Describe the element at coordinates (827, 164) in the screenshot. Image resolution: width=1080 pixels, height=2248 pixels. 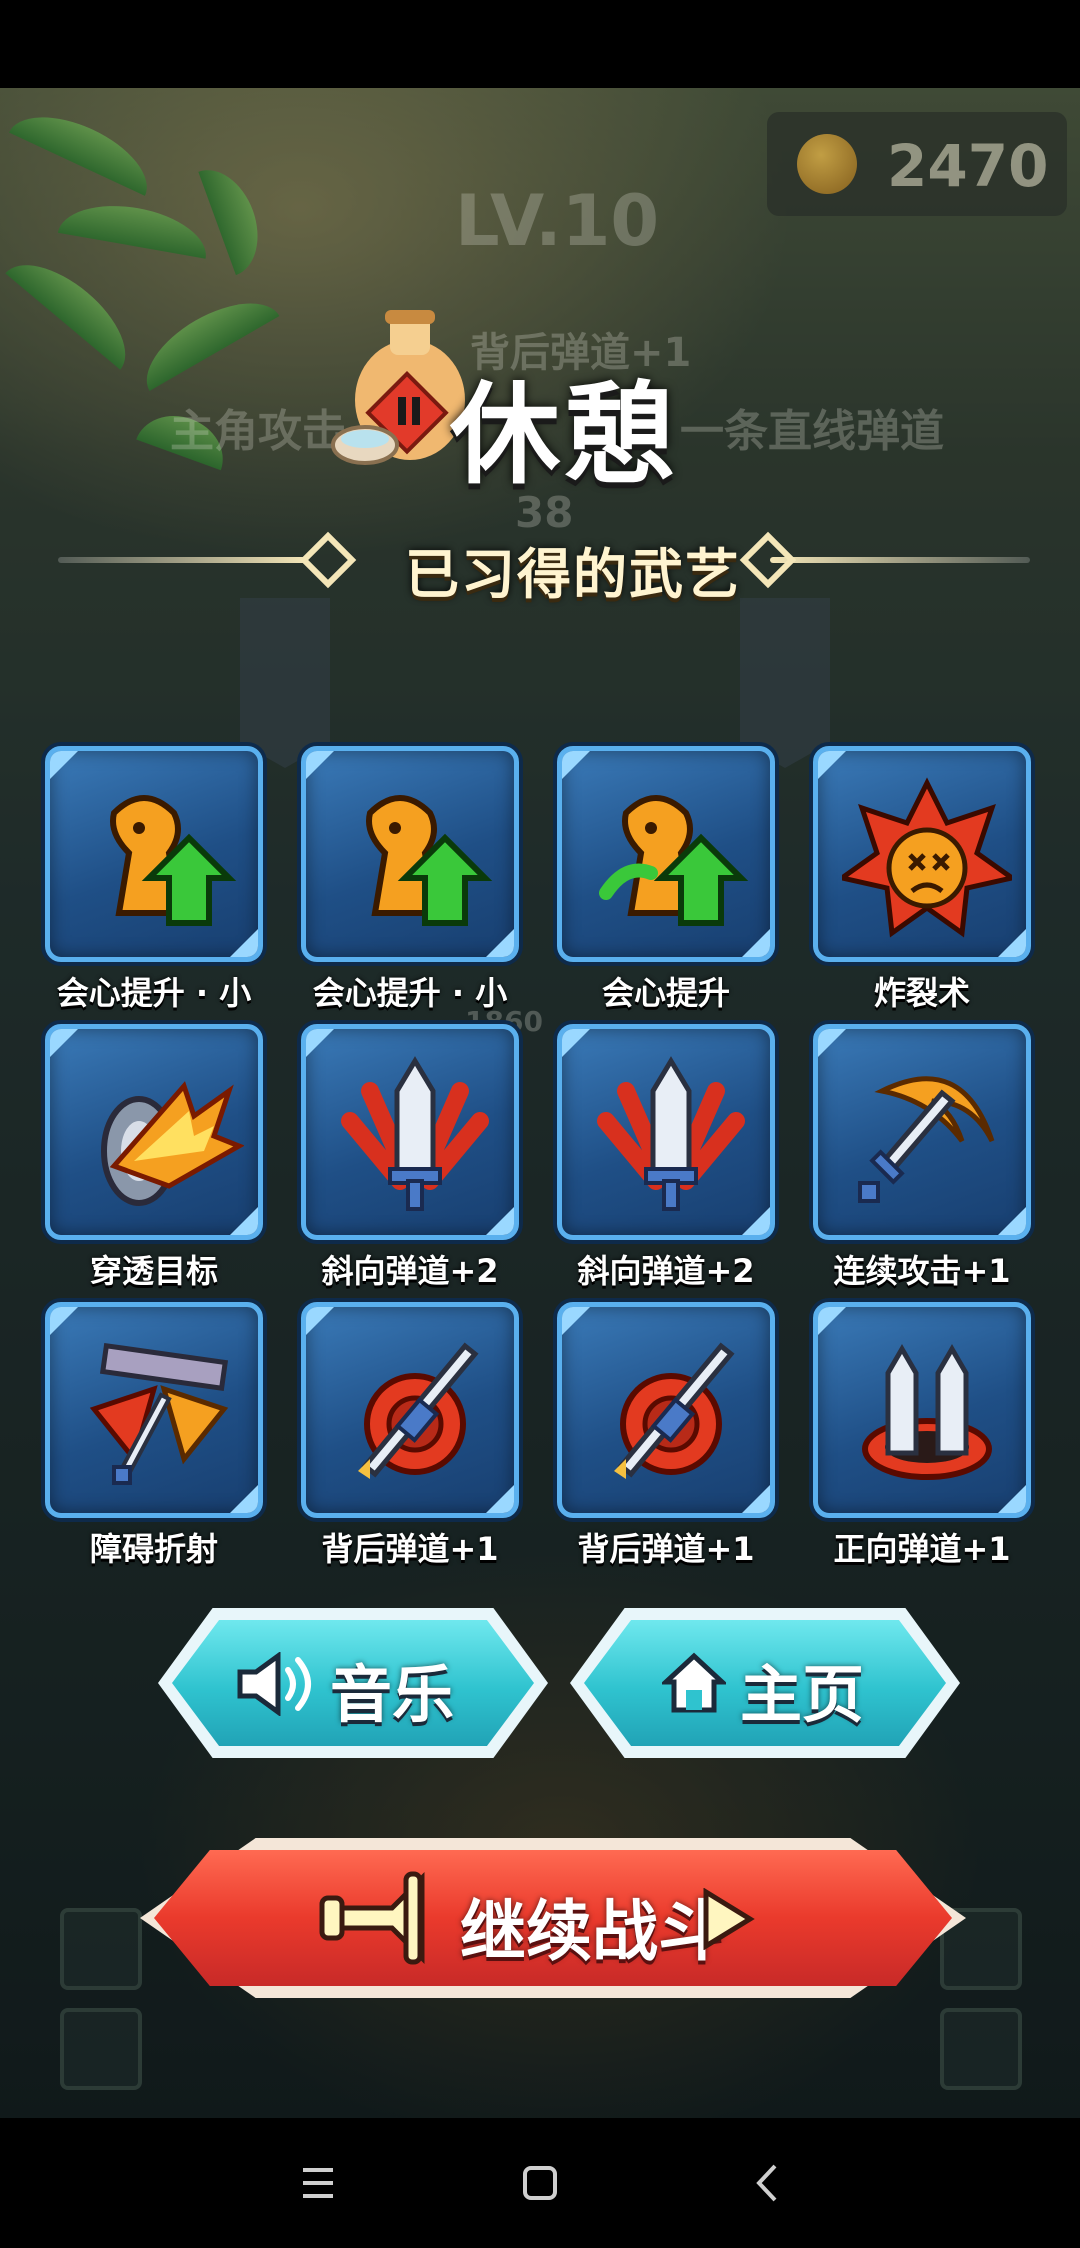
I see `coin-icon` at that location.